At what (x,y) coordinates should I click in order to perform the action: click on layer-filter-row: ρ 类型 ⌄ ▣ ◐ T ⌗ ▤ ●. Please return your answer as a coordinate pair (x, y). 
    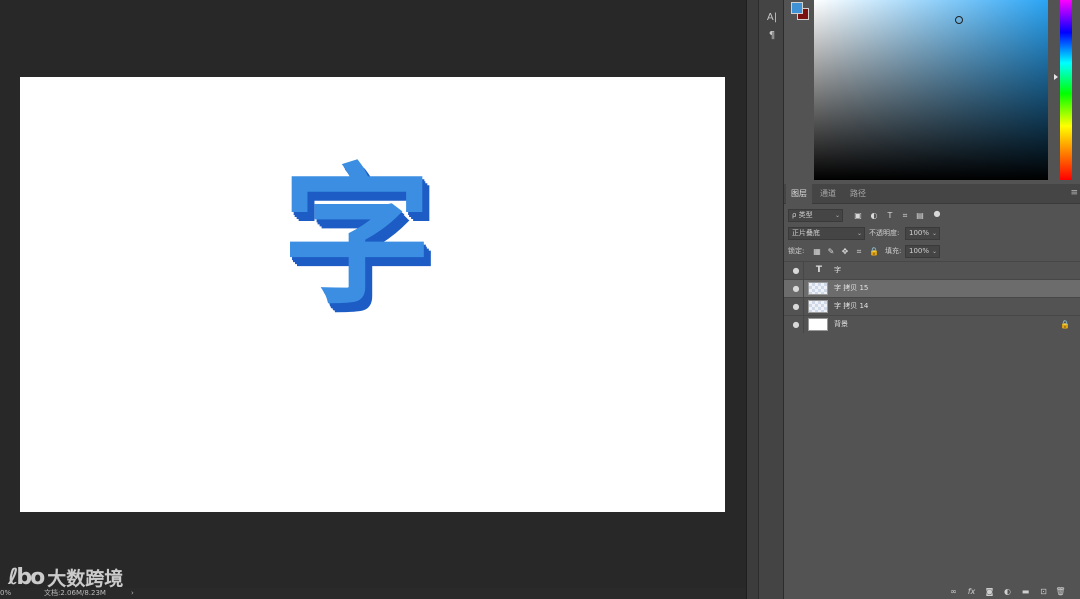
    Looking at the image, I should click on (932, 215).